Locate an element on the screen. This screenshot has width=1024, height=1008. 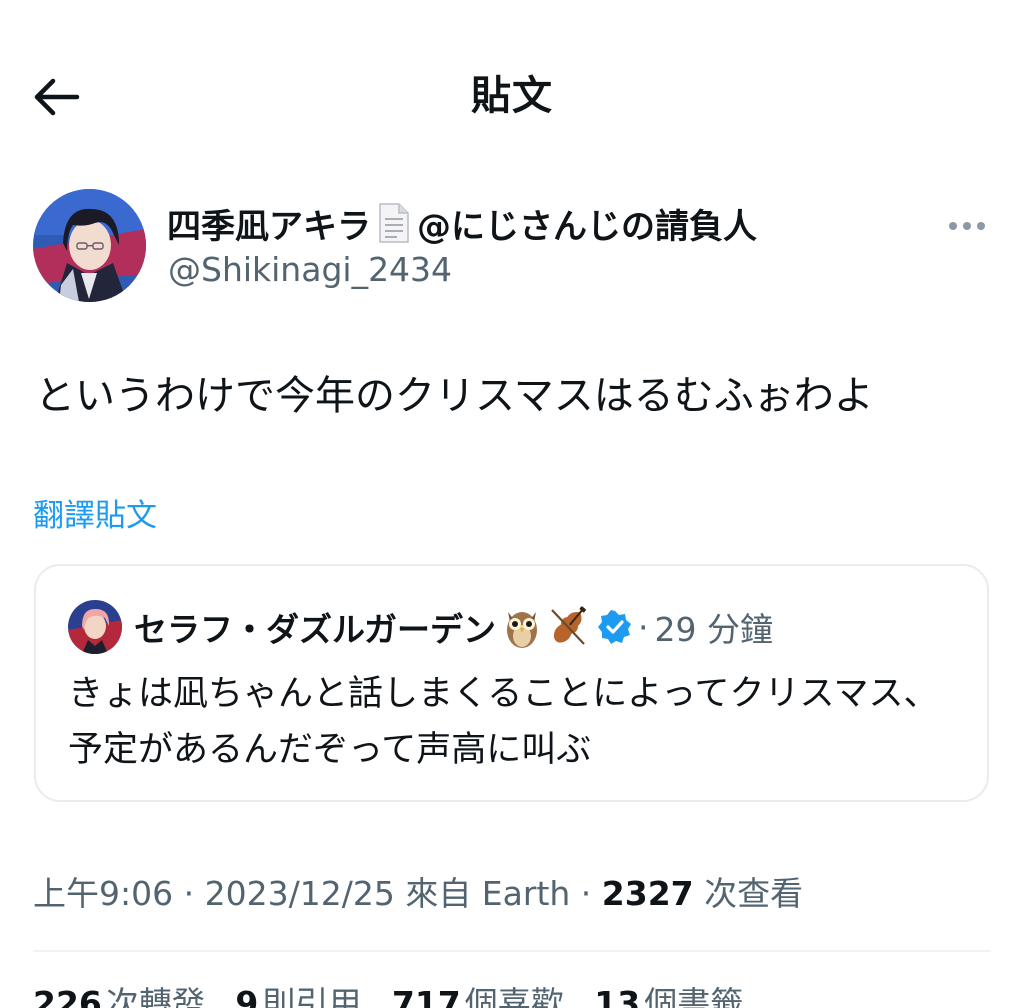
retweets-stat: 226 次轉發 is located at coordinates (119, 993).